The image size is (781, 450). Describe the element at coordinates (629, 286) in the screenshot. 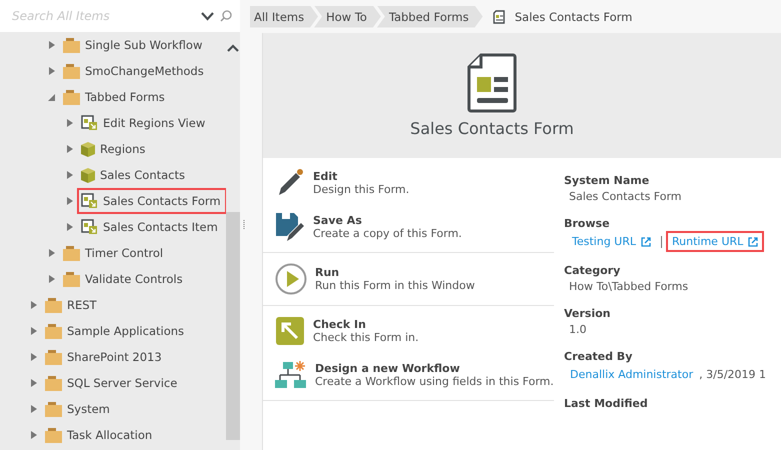

I see `detail-value: How To\Tabbed Forms` at that location.